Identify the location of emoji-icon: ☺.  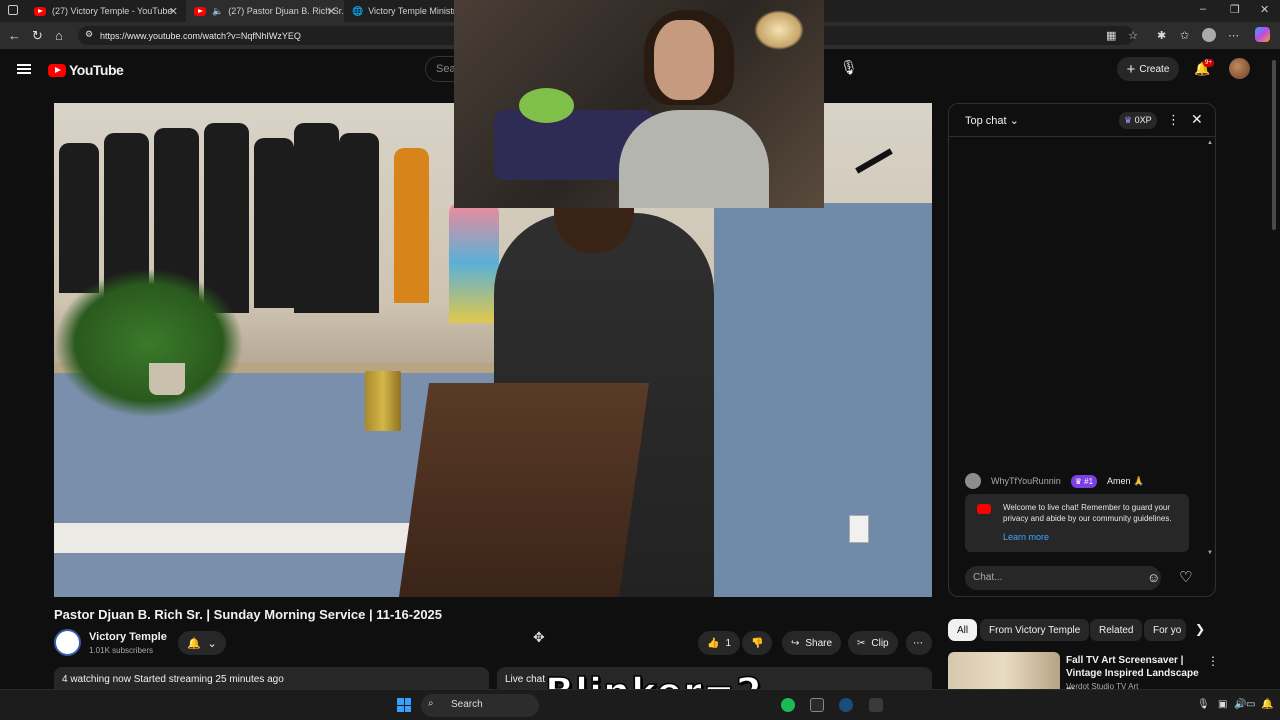
(1153, 577).